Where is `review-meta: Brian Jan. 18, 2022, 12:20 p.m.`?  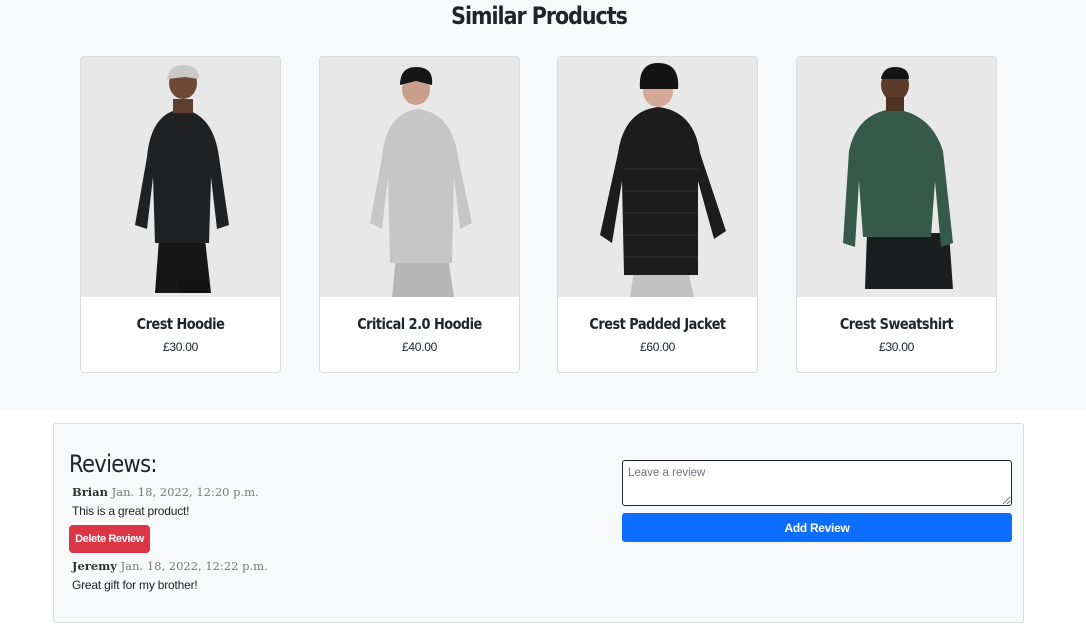
review-meta: Brian Jan. 18, 2022, 12:20 p.m. is located at coordinates (165, 492).